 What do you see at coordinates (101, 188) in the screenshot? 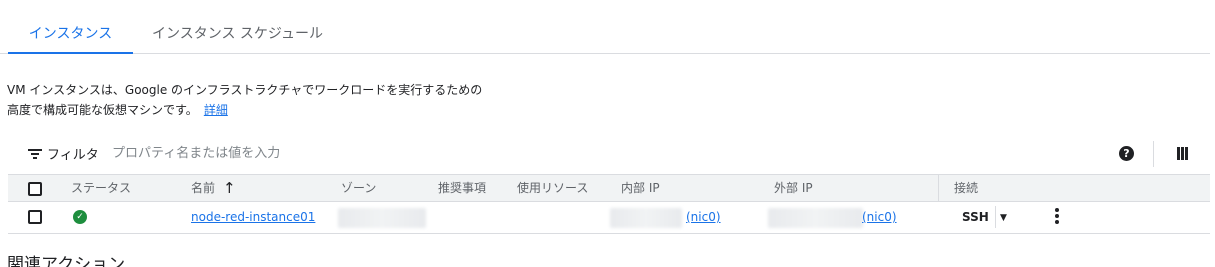
I see `column-header-status: ステータス` at bounding box center [101, 188].